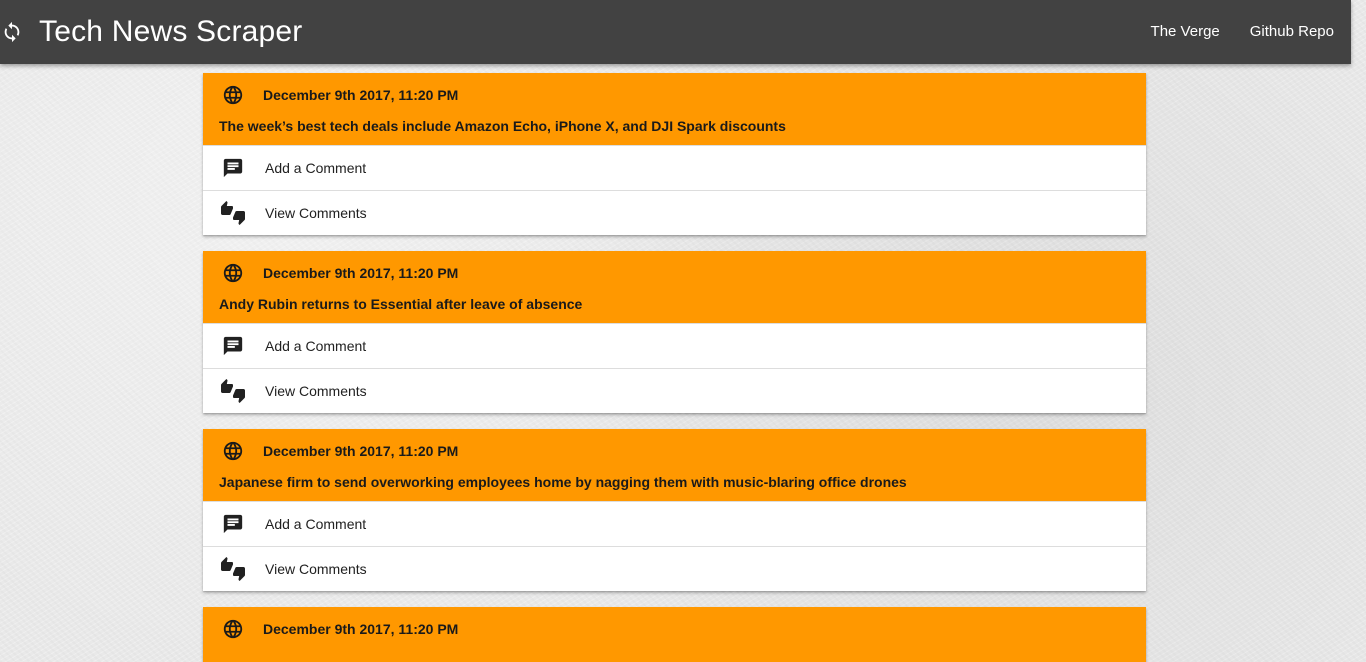  Describe the element at coordinates (12, 32) in the screenshot. I see `refresh-icon` at that location.